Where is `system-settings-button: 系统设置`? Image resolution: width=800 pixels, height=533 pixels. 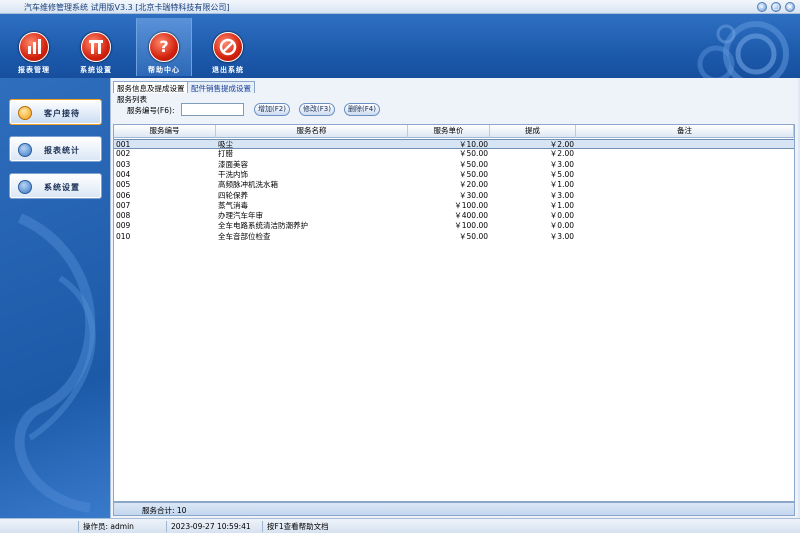
system-settings-button: 系统设置 is located at coordinates (96, 47).